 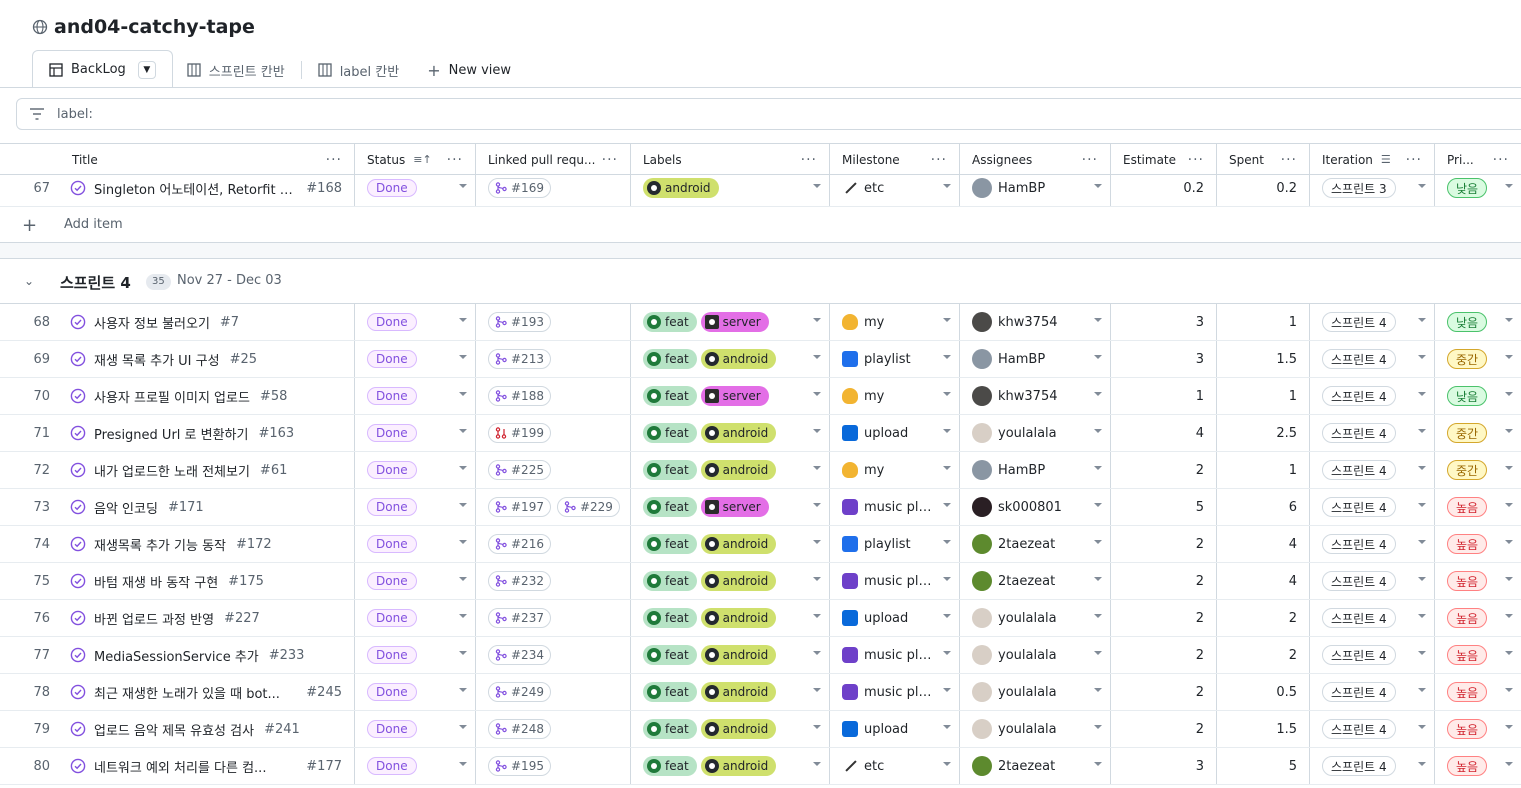 I want to click on linked-prs-cell: #188, so click(x=553, y=396).